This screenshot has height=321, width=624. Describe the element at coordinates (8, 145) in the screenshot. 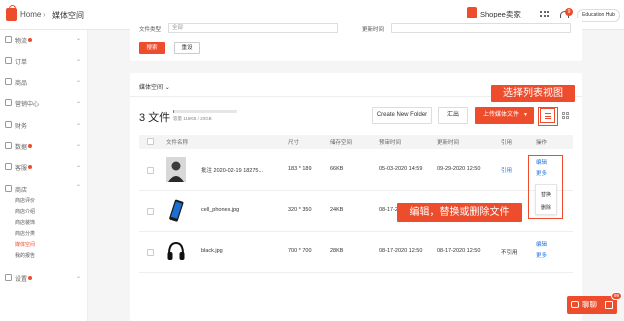

I see `chart-icon` at that location.